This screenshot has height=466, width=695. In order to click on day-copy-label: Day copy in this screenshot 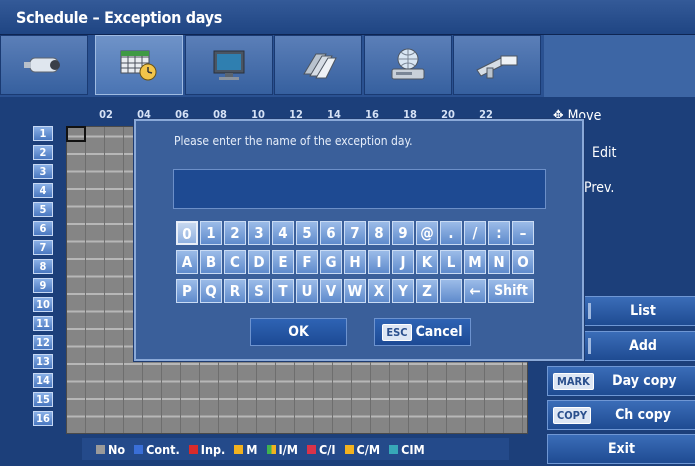, I will do `click(644, 381)`.